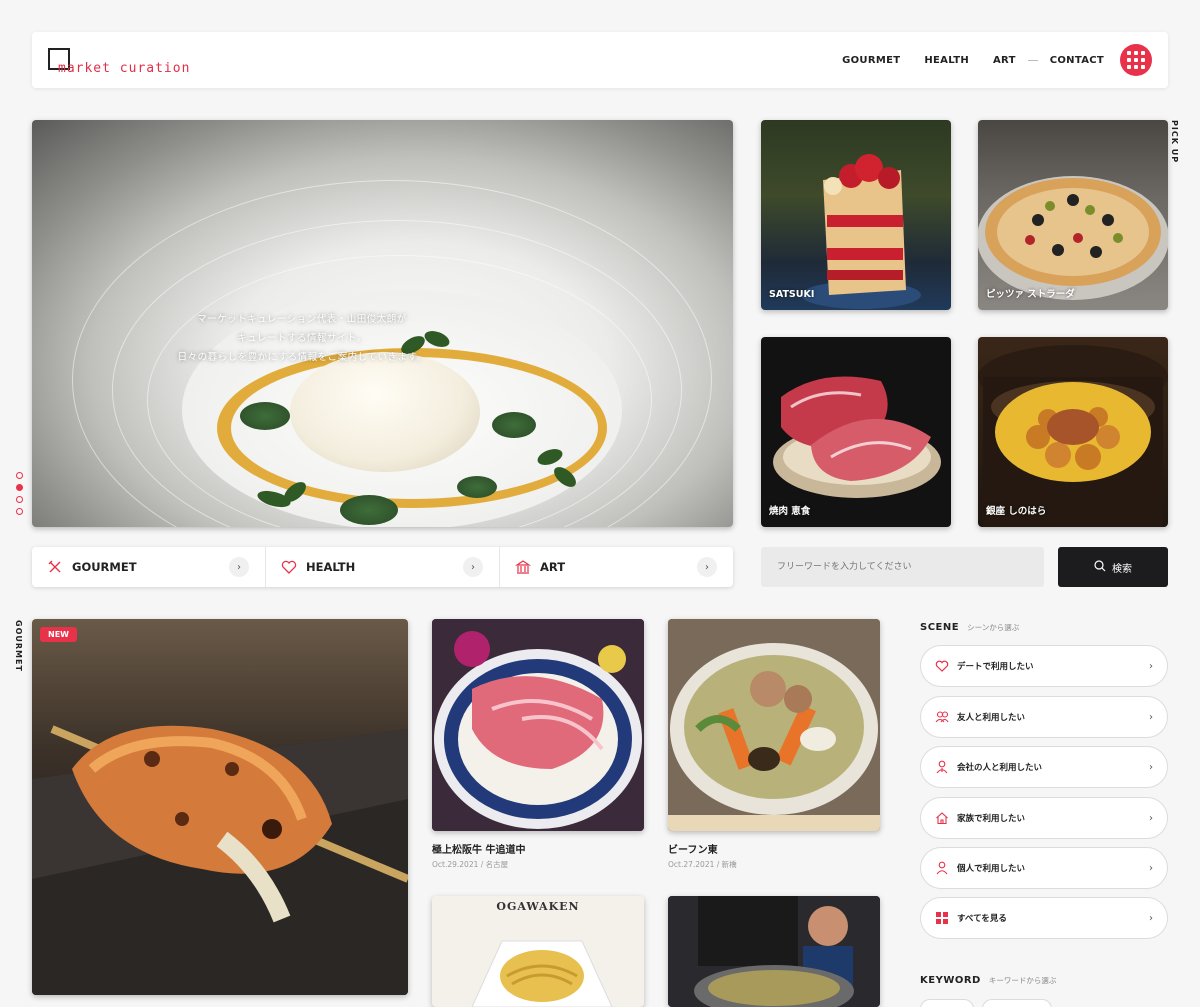  I want to click on grid-menu-icon, so click(1129, 53).